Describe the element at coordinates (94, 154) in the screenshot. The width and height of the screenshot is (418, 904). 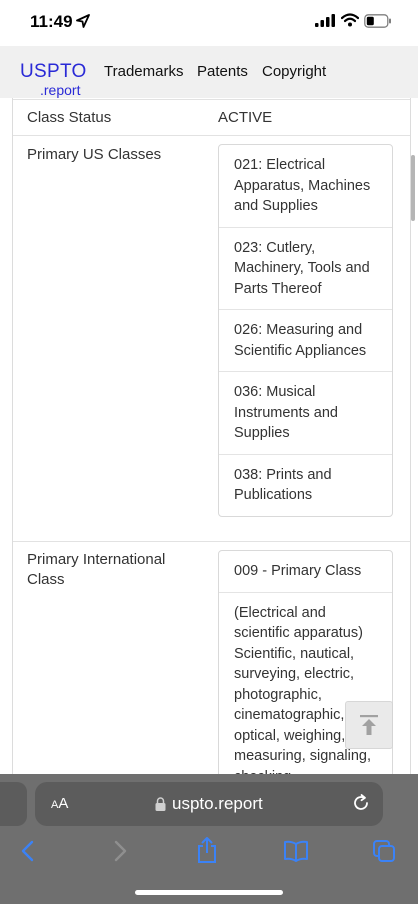
I see `primary-us-classes-label: Primary US Classes` at that location.